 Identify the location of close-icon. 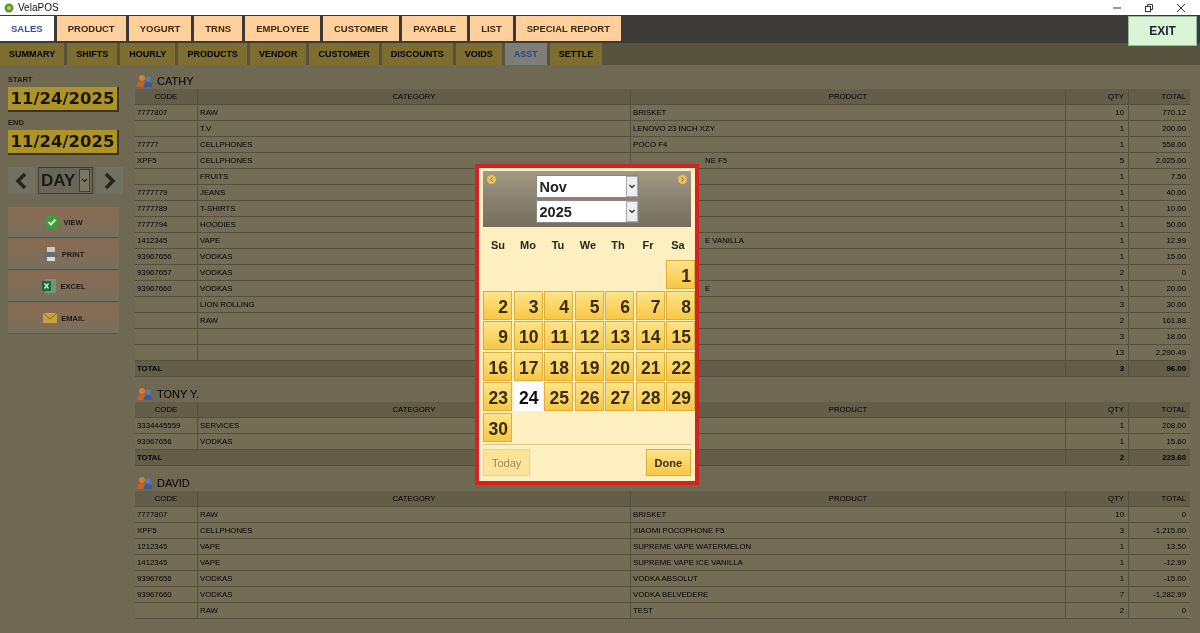
(1181, 7).